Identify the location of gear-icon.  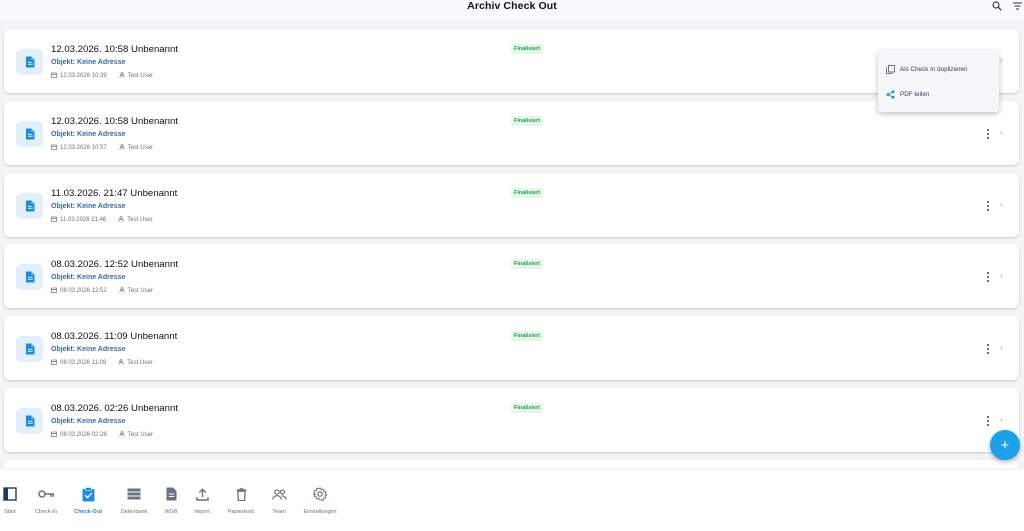
(320, 494).